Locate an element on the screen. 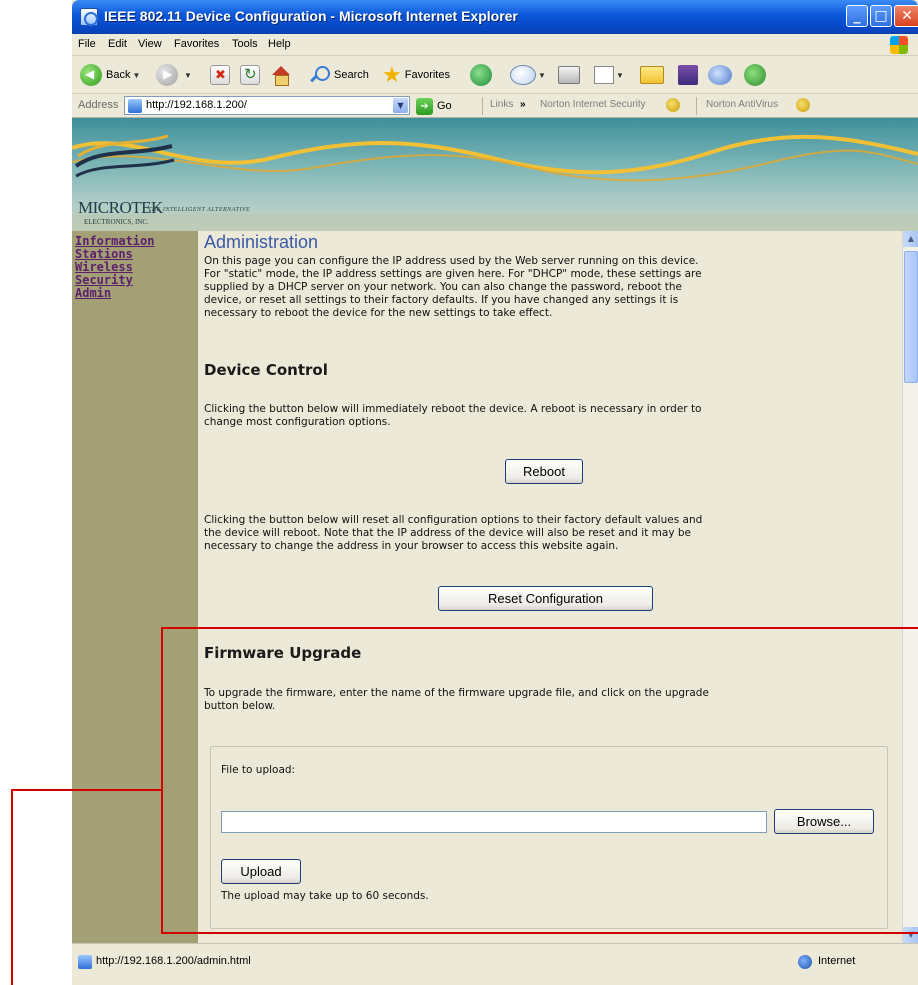  favorites-label: Favorites is located at coordinates (427, 75).